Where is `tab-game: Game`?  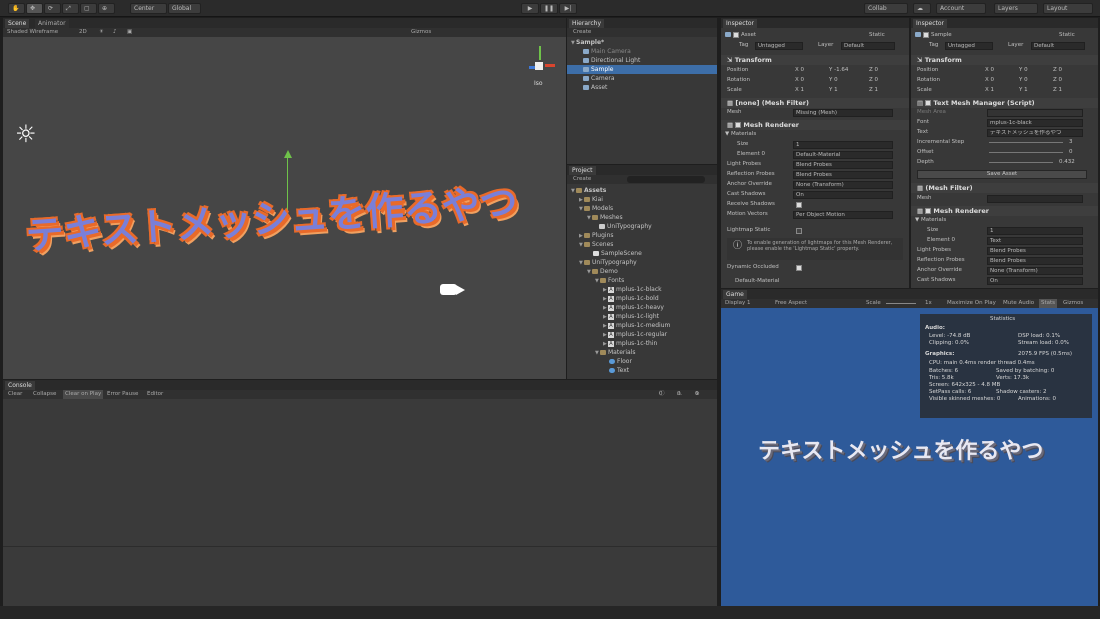
tab-game: Game is located at coordinates (735, 294).